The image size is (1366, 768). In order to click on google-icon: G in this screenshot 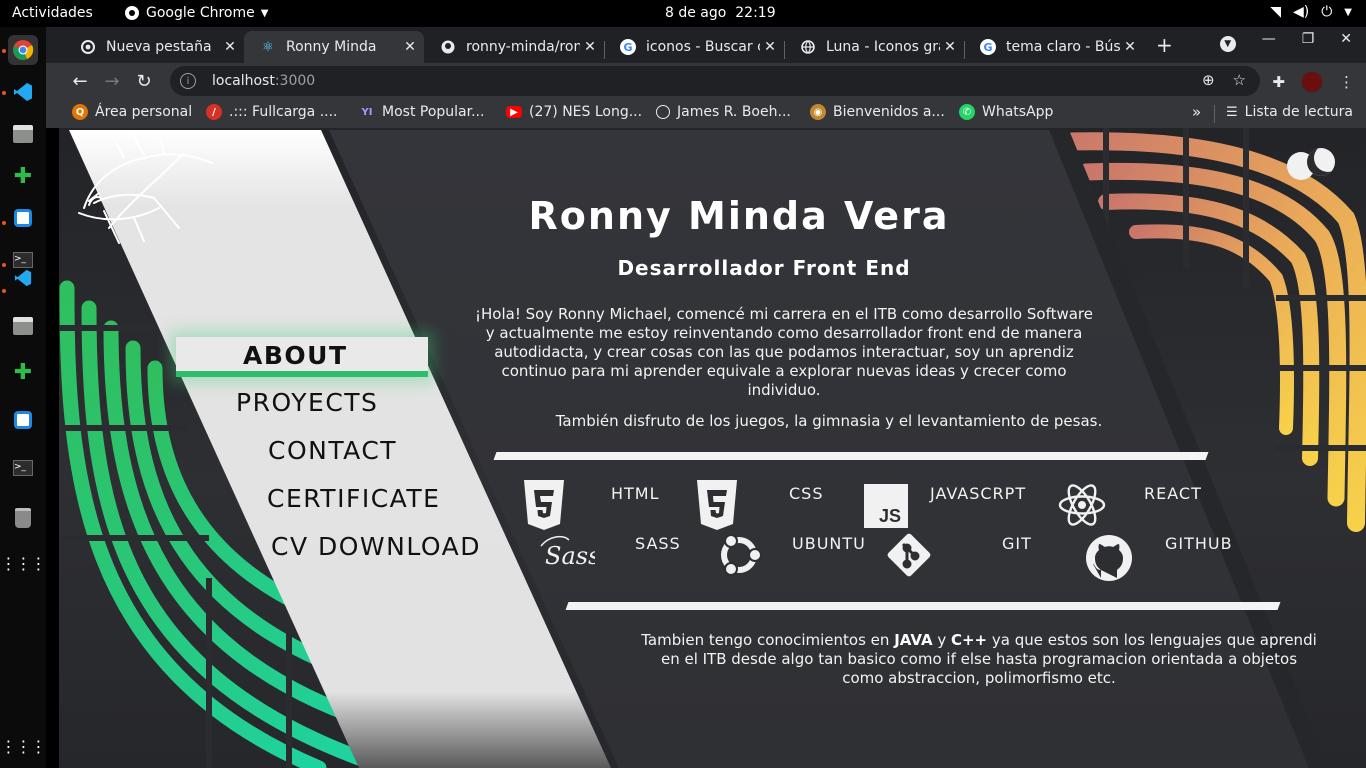, I will do `click(628, 47)`.